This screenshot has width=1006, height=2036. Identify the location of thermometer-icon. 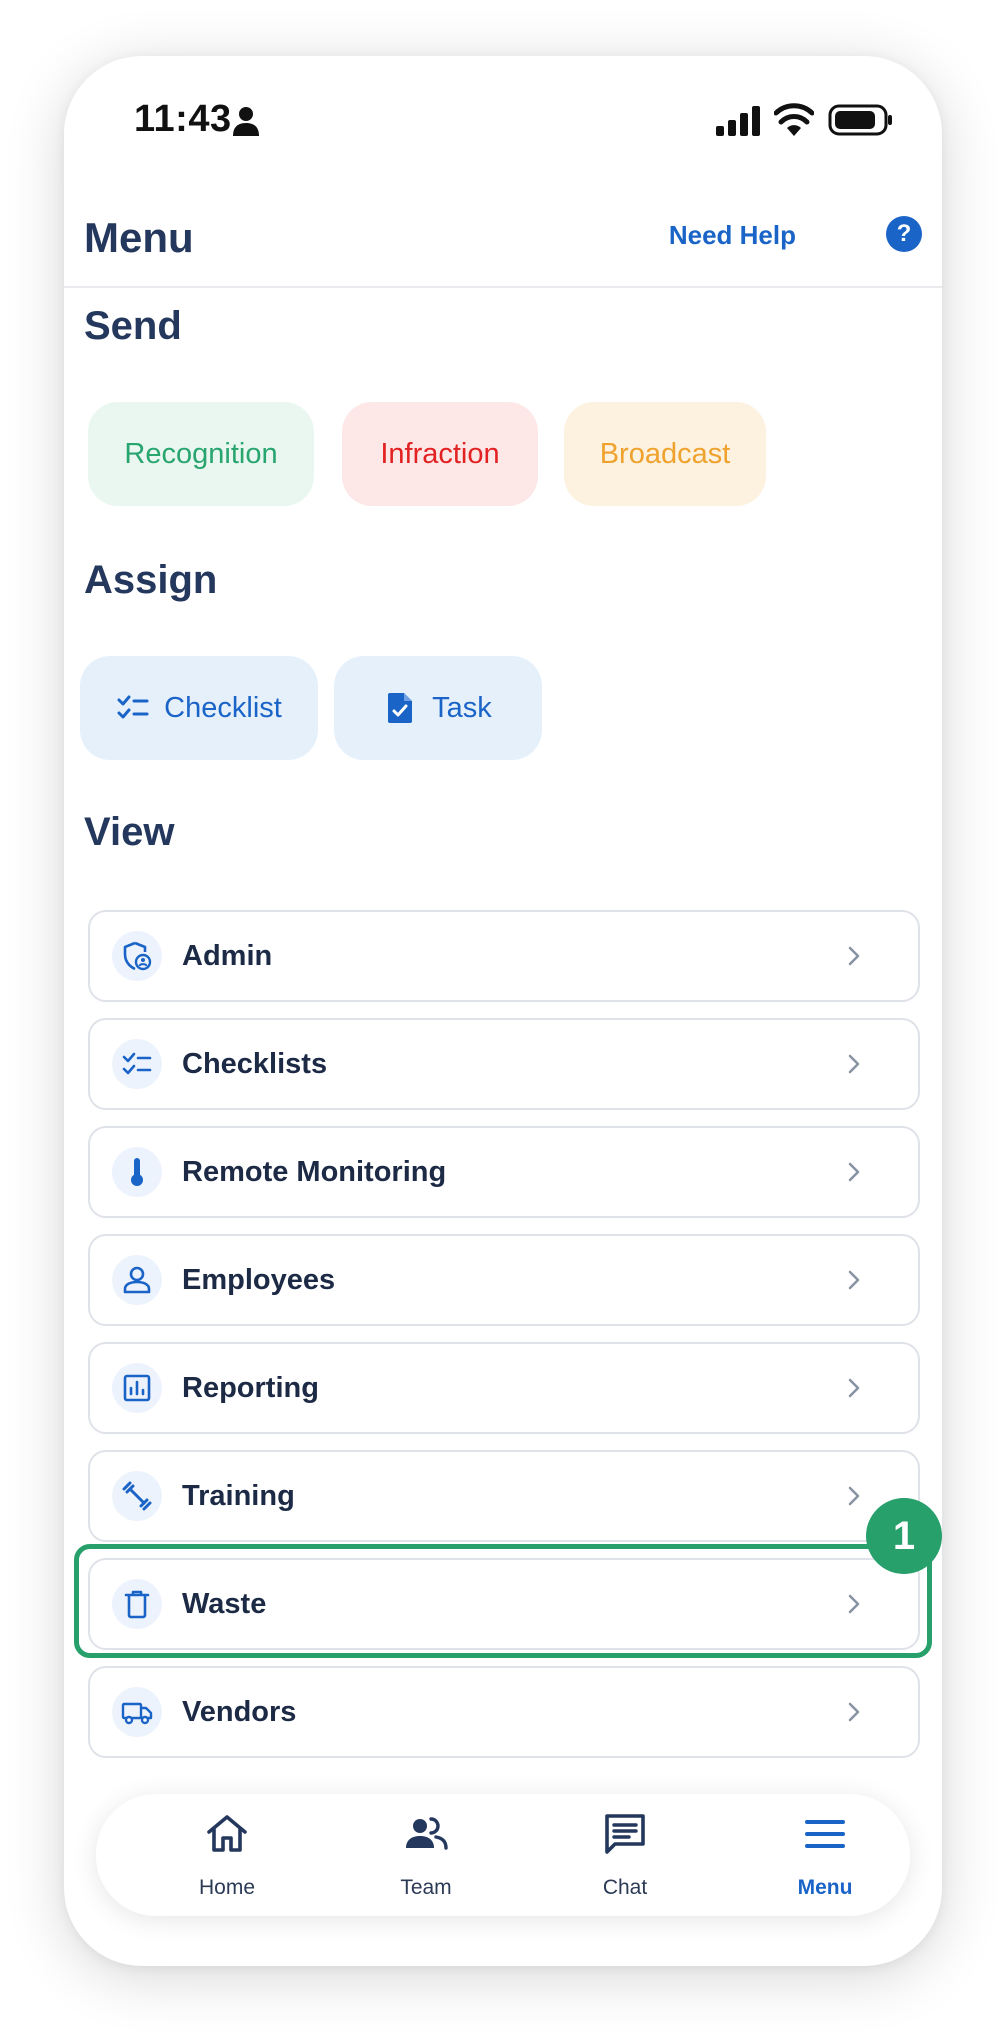
(137, 1172).